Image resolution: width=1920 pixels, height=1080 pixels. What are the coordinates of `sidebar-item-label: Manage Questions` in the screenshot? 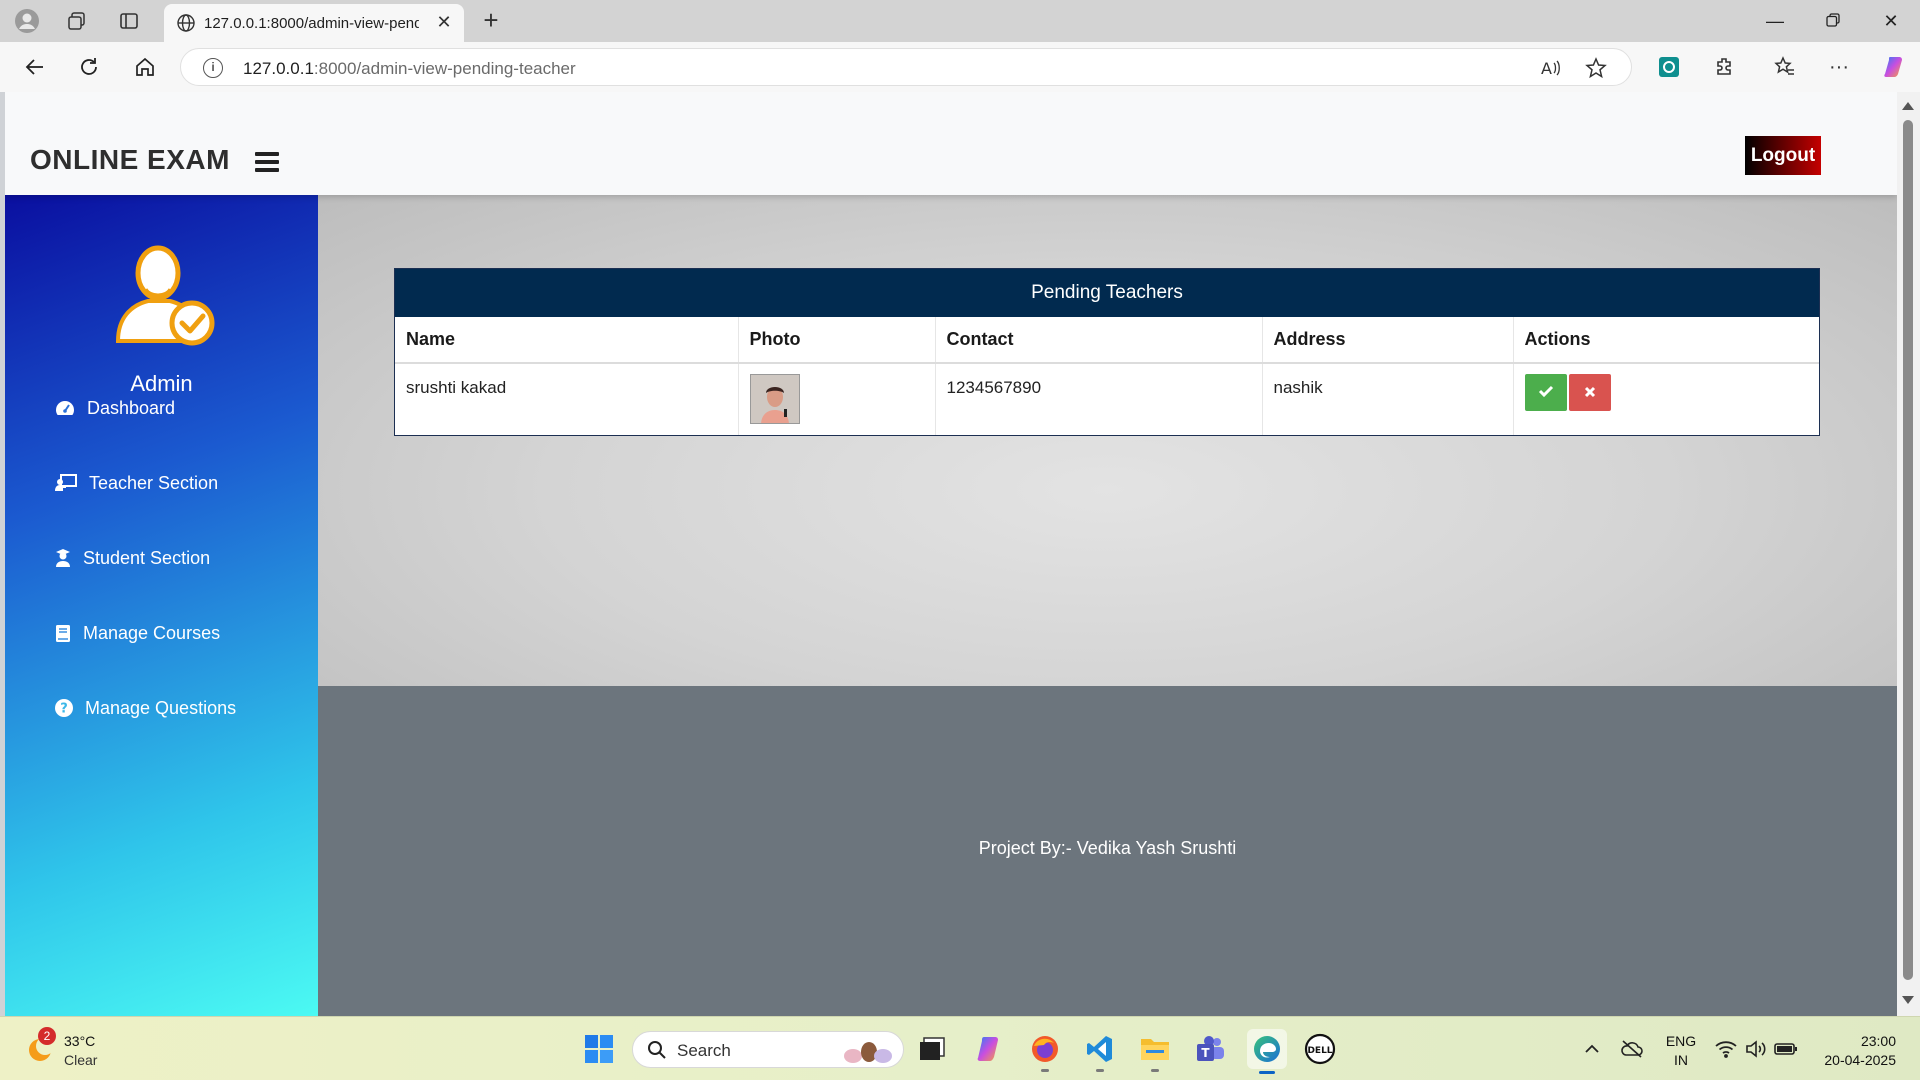 It's located at (161, 707).